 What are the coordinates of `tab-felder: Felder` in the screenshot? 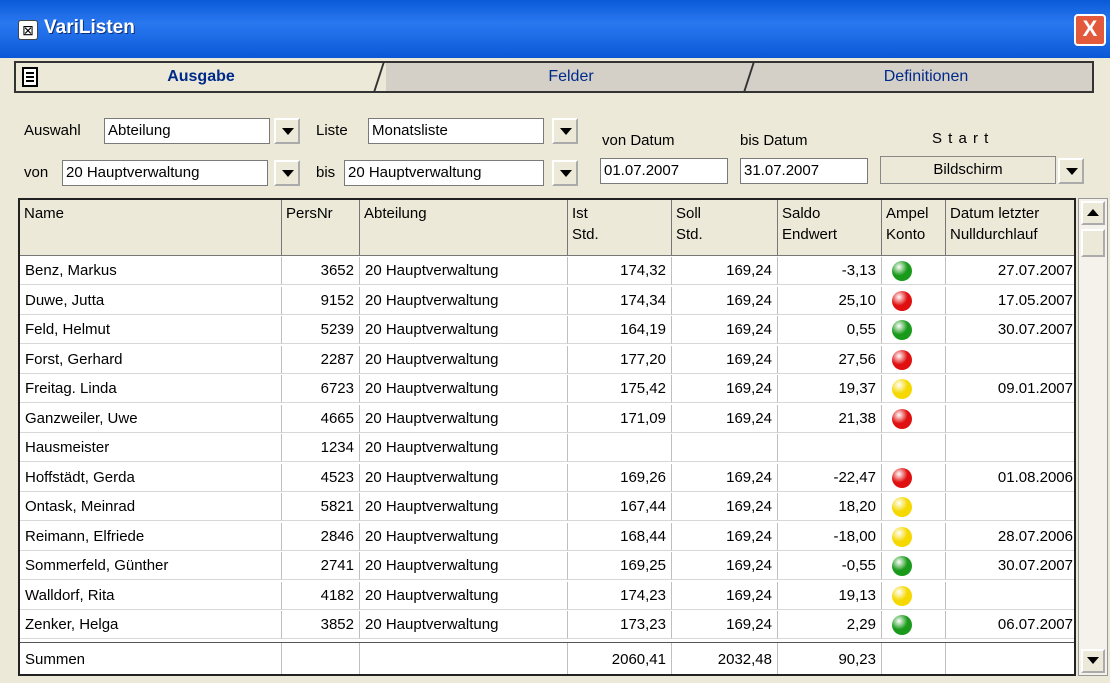 It's located at (571, 77).